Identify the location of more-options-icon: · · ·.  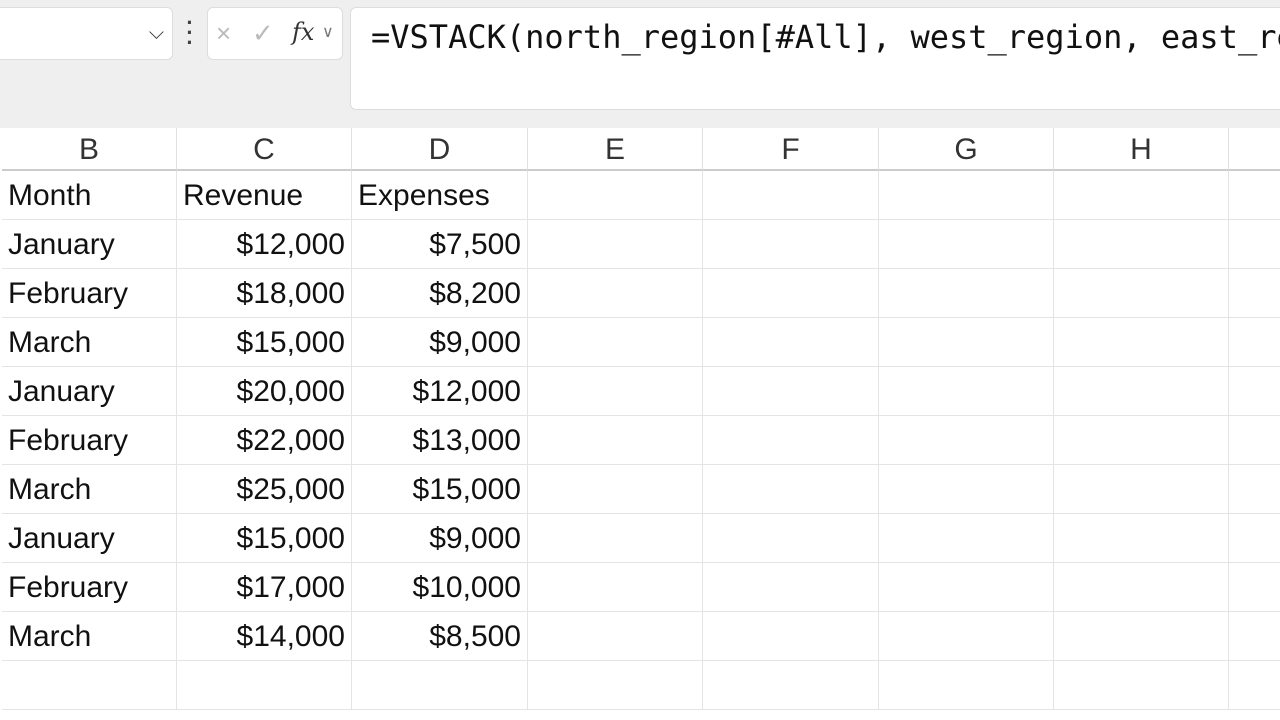
(190, 33).